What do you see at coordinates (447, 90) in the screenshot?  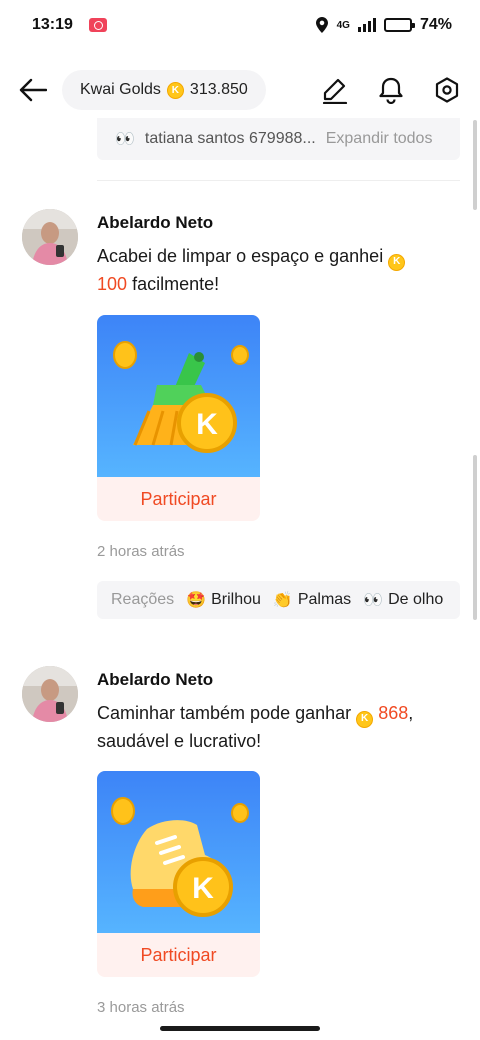 I see `settings-icon` at bounding box center [447, 90].